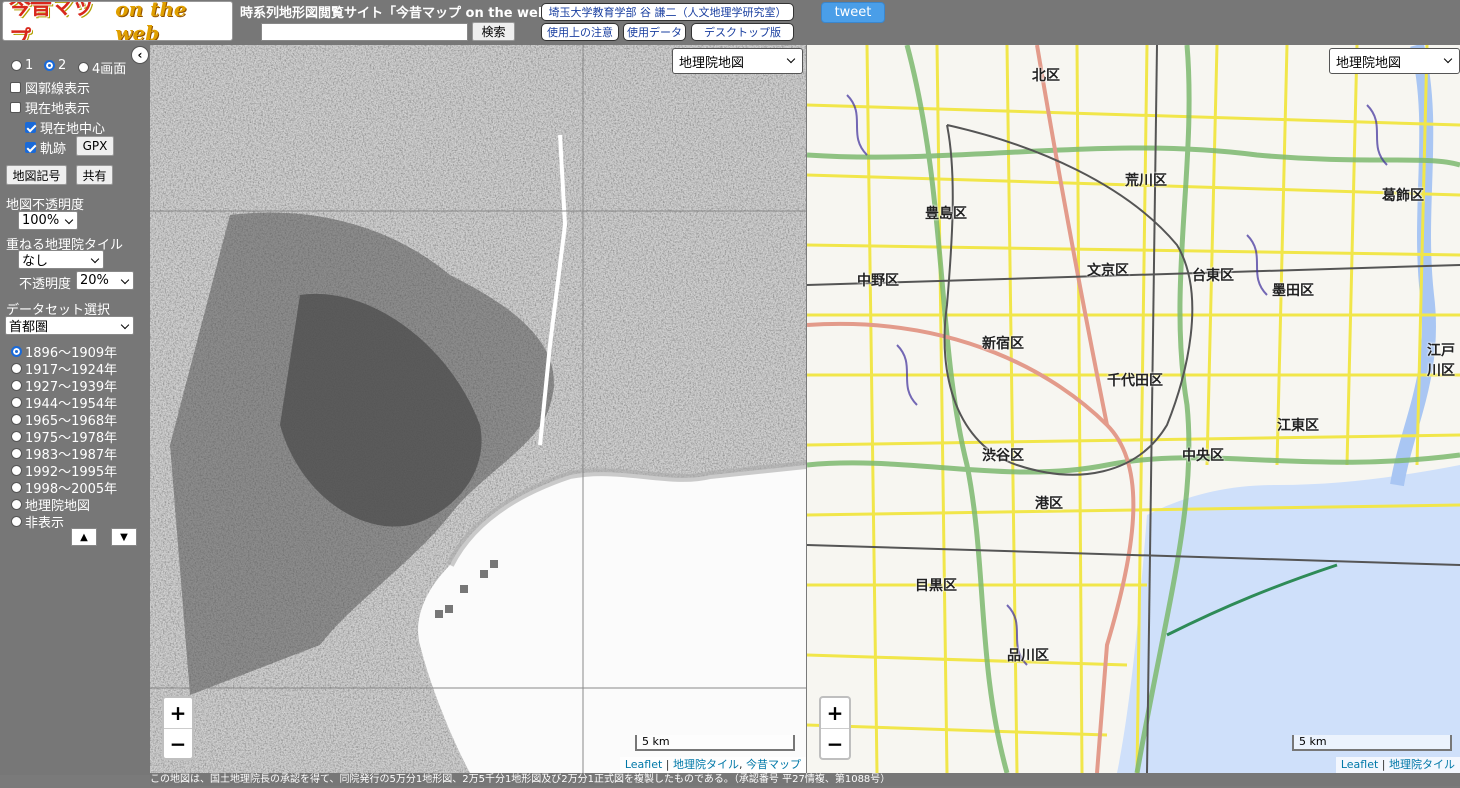 The width and height of the screenshot is (1460, 788). I want to click on overlay-select: なし, so click(61, 259).